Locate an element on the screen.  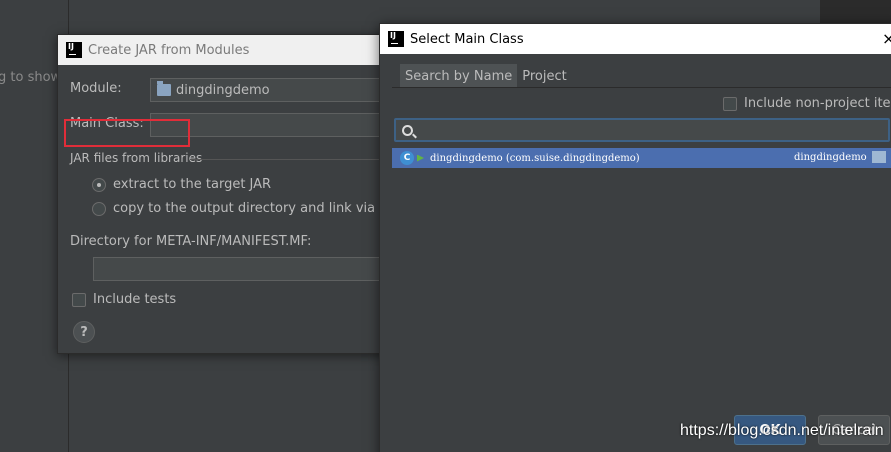
include-nonproject-option: Include non-project items is located at coordinates (807, 103).